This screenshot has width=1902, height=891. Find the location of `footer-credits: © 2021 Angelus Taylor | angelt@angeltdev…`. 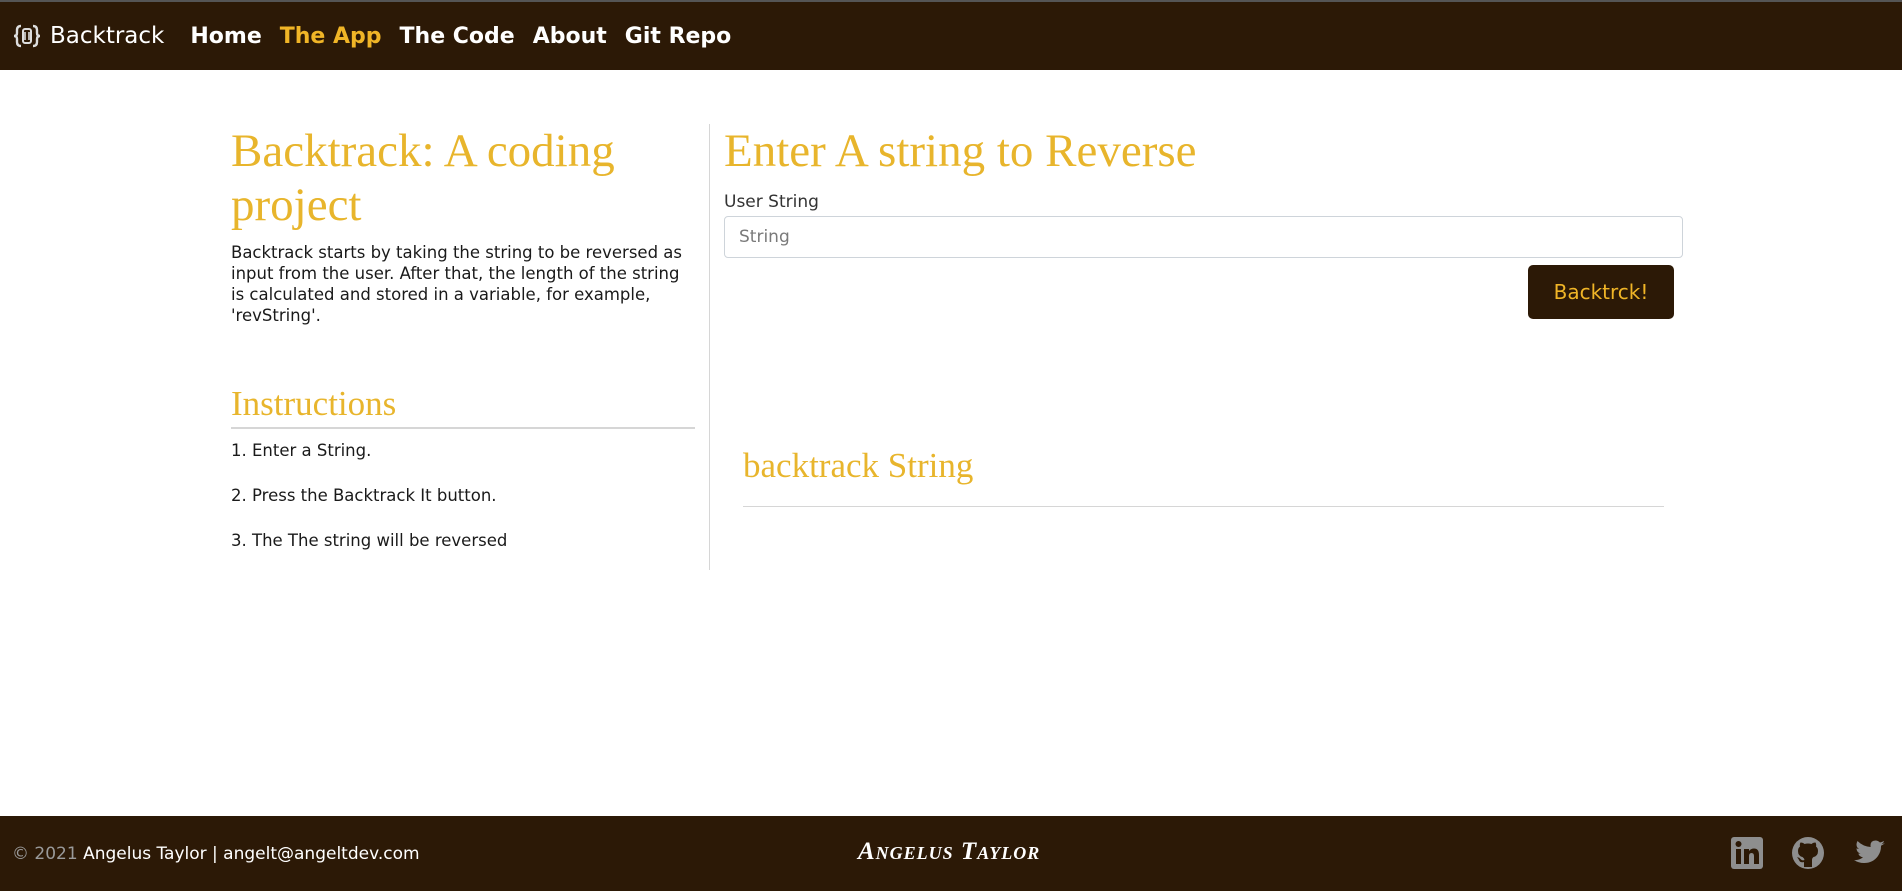

footer-credits: © 2021 Angelus Taylor | angelt@angeltdev… is located at coordinates (216, 854).